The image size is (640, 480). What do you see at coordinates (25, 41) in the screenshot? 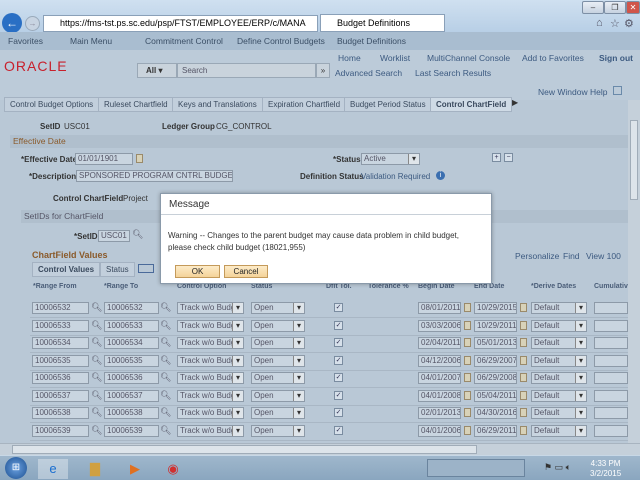
I see `favorites-menu: Favorites` at bounding box center [25, 41].